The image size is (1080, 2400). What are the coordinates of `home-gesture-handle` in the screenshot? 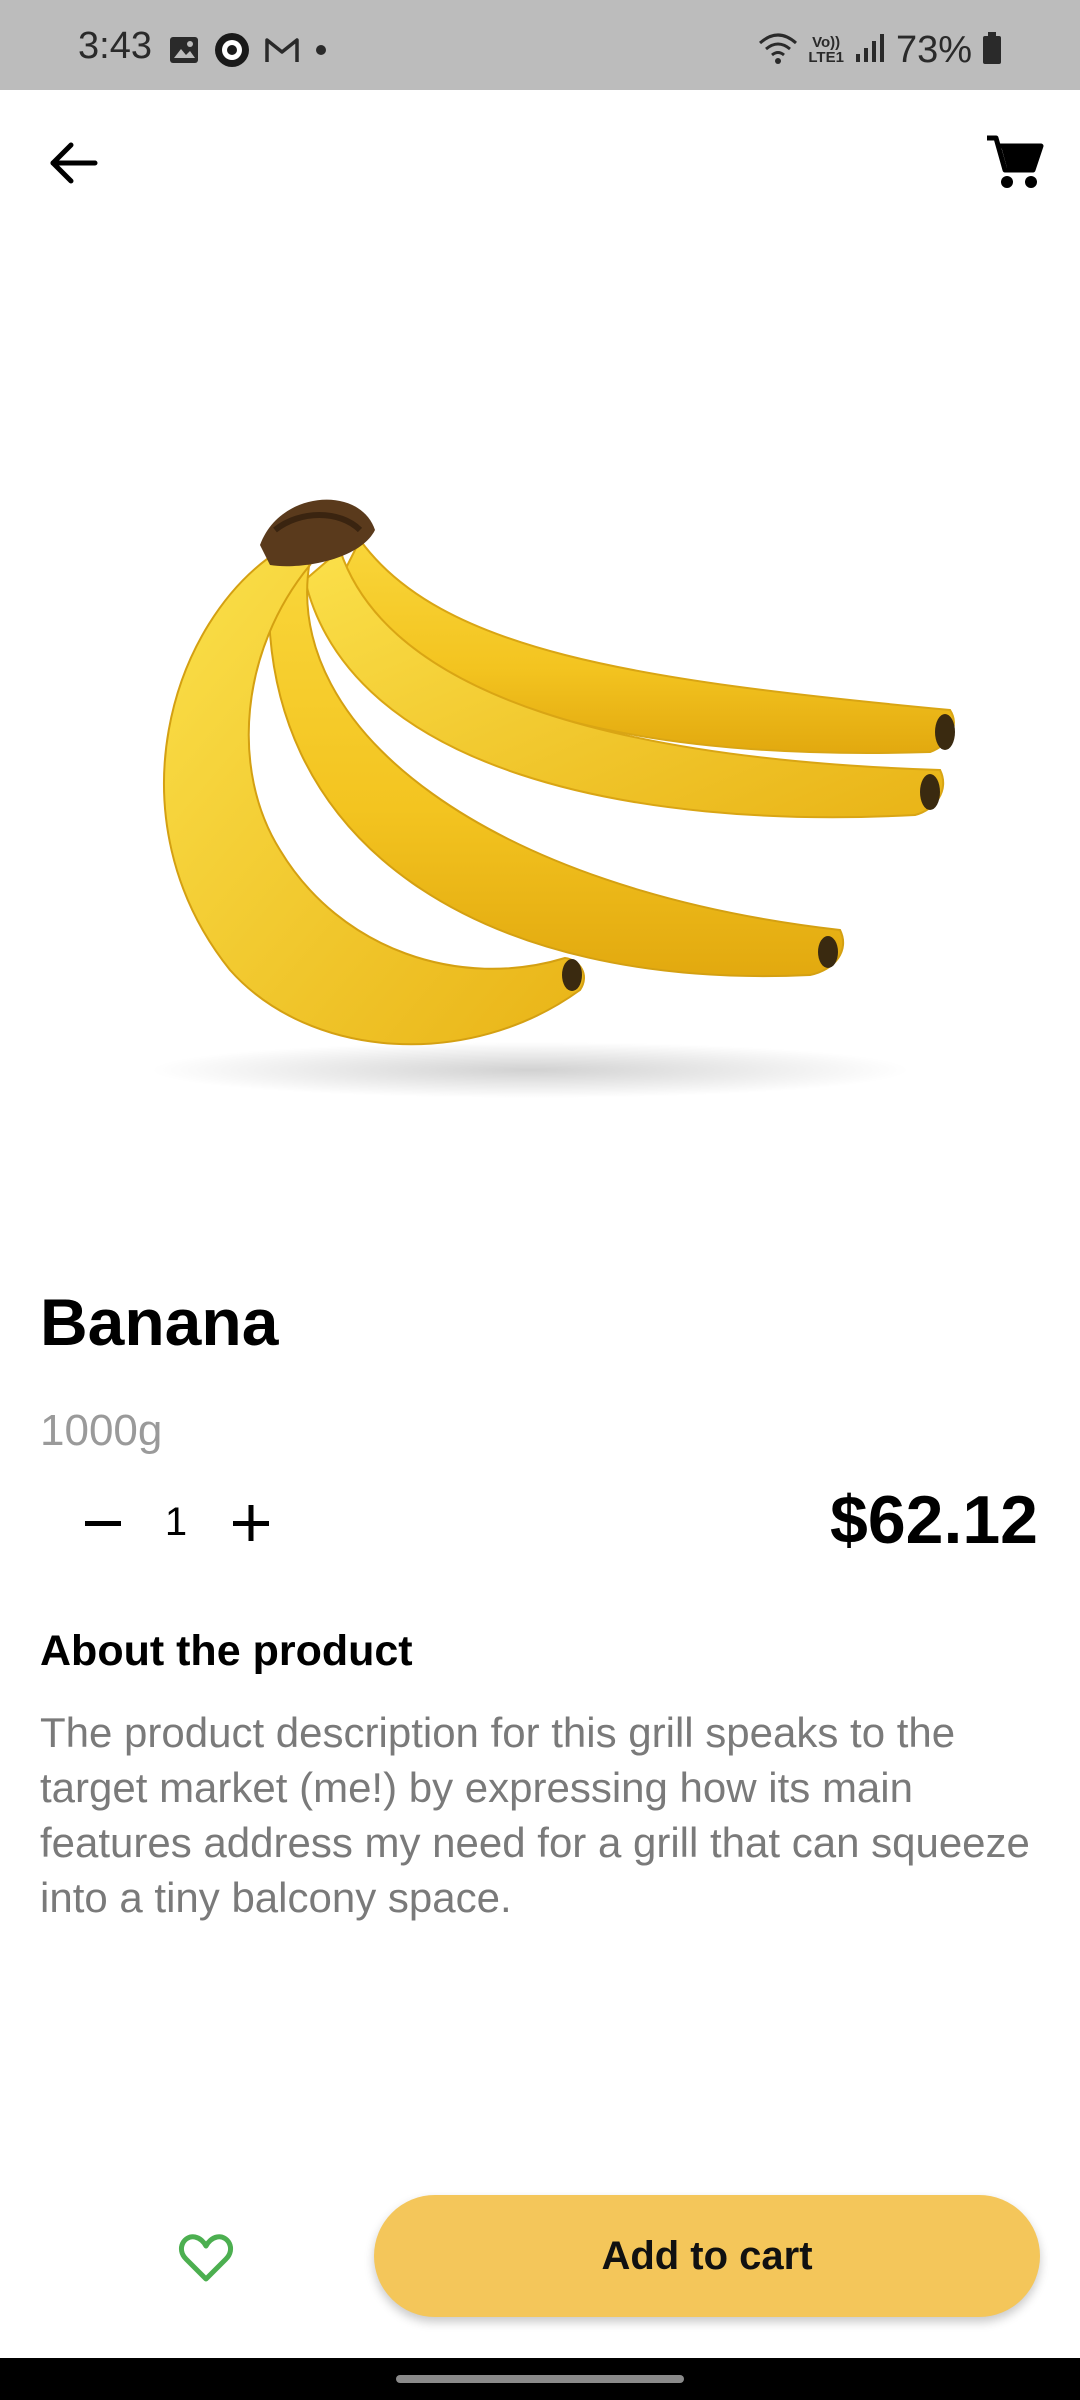 It's located at (540, 2379).